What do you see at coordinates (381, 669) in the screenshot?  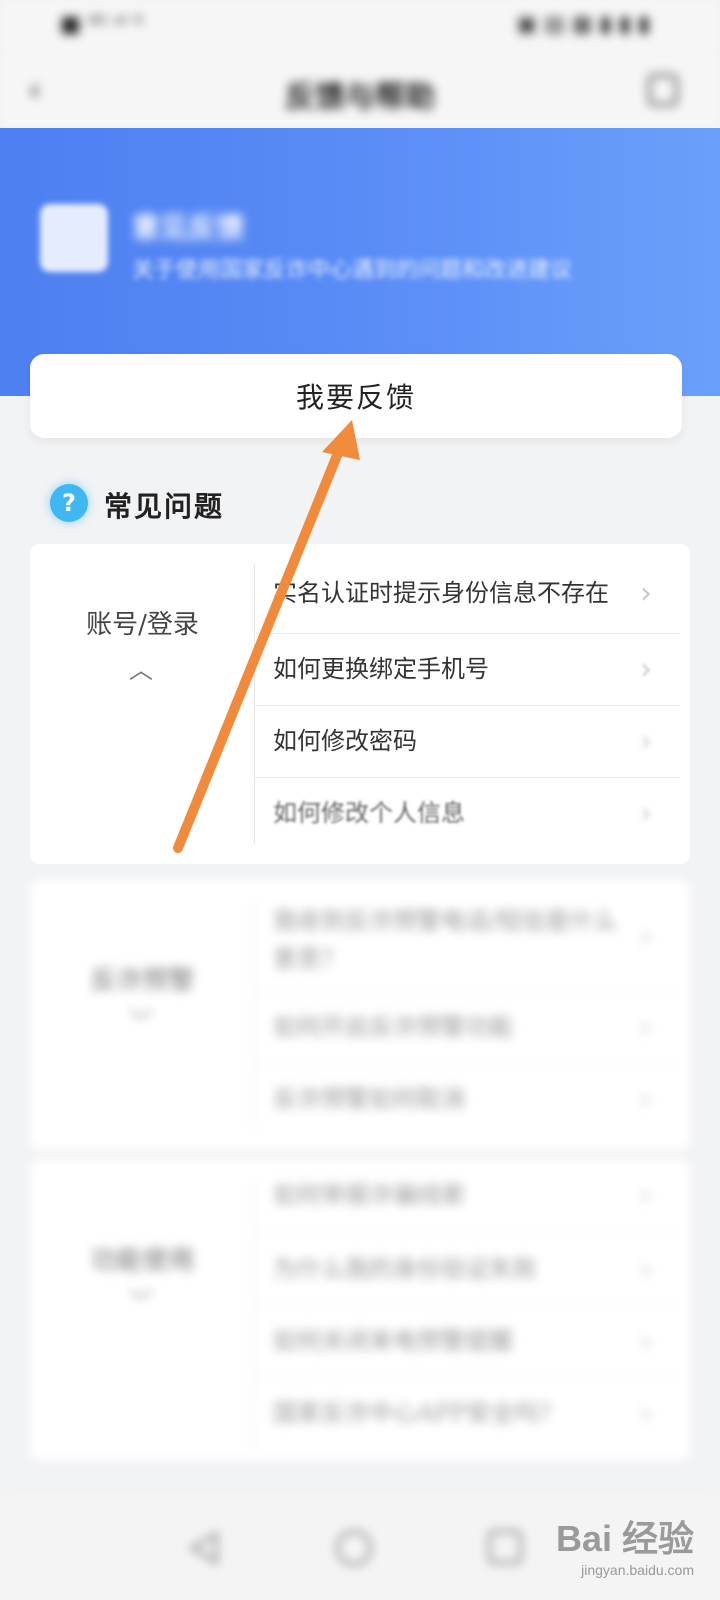 I see `question-text: 如何更换绑定手机号` at bounding box center [381, 669].